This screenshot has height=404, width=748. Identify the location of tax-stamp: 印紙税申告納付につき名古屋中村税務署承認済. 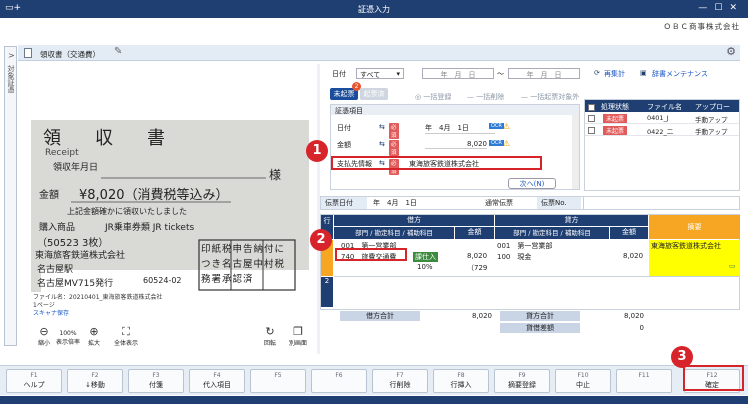
(243, 264).